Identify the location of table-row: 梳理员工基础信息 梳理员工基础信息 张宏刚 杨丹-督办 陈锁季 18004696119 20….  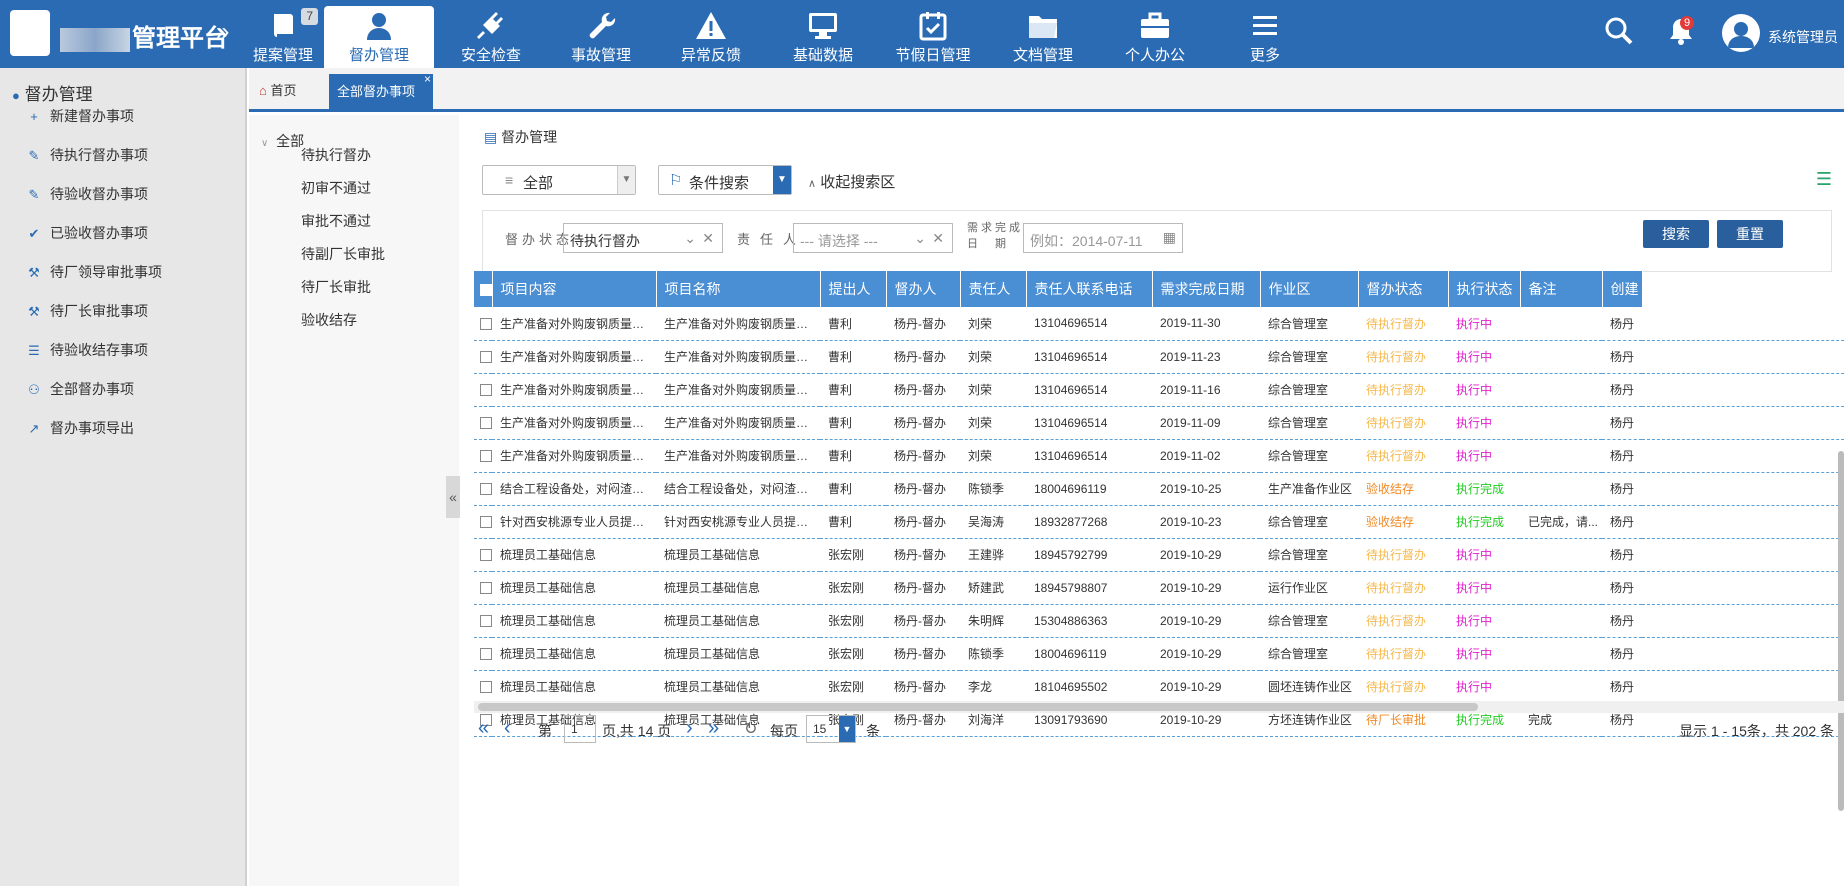
(1159, 654).